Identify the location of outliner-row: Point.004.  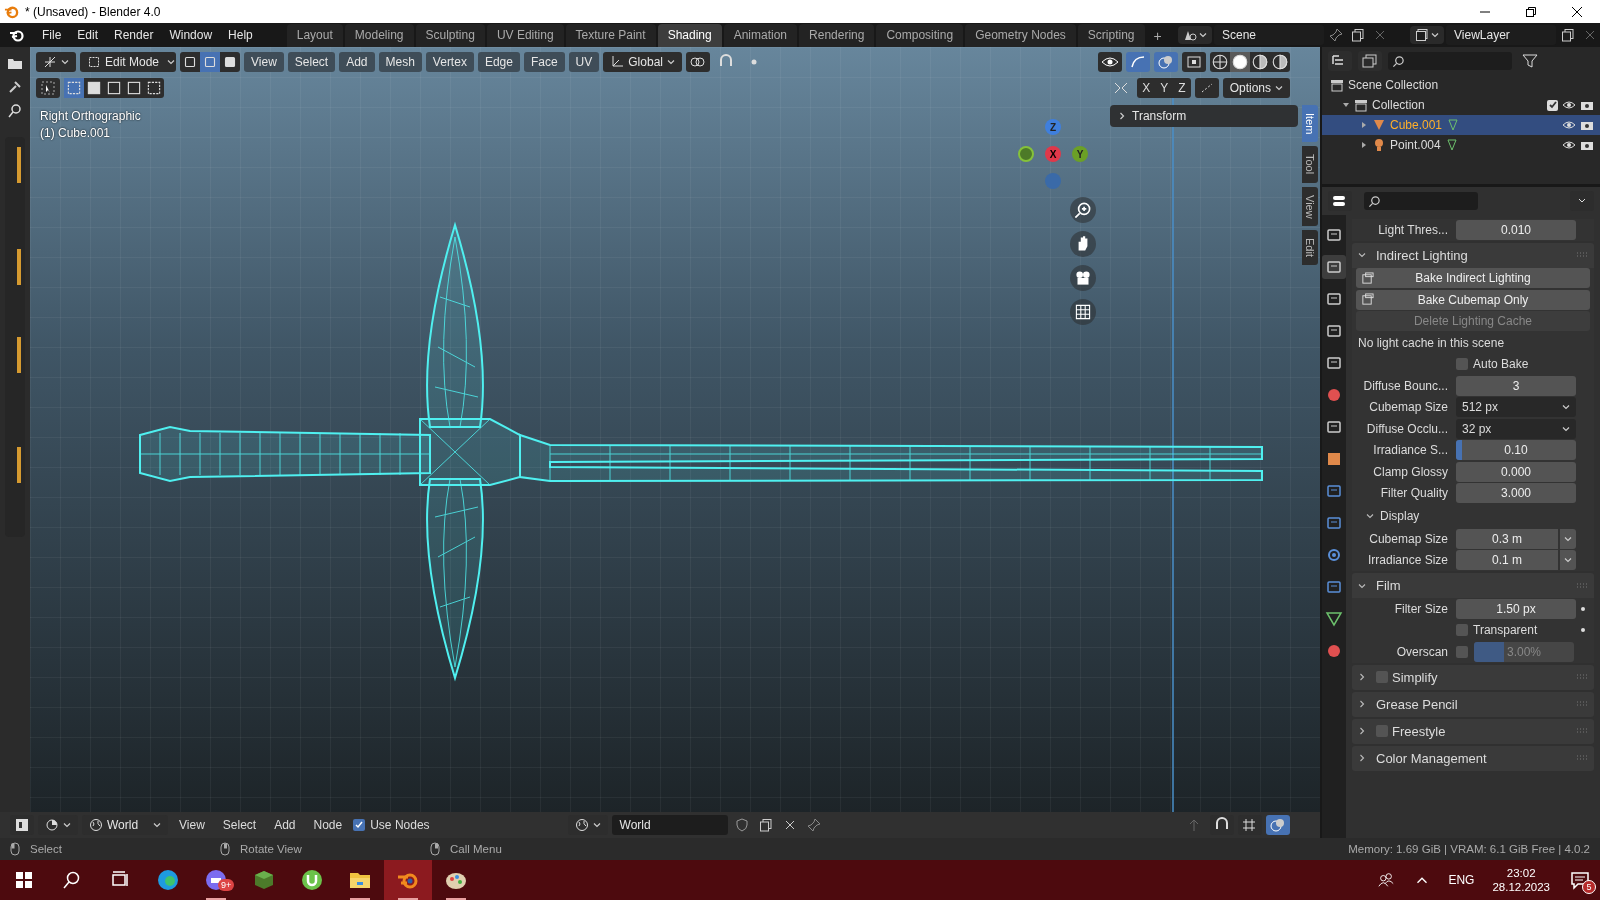
(1461, 145).